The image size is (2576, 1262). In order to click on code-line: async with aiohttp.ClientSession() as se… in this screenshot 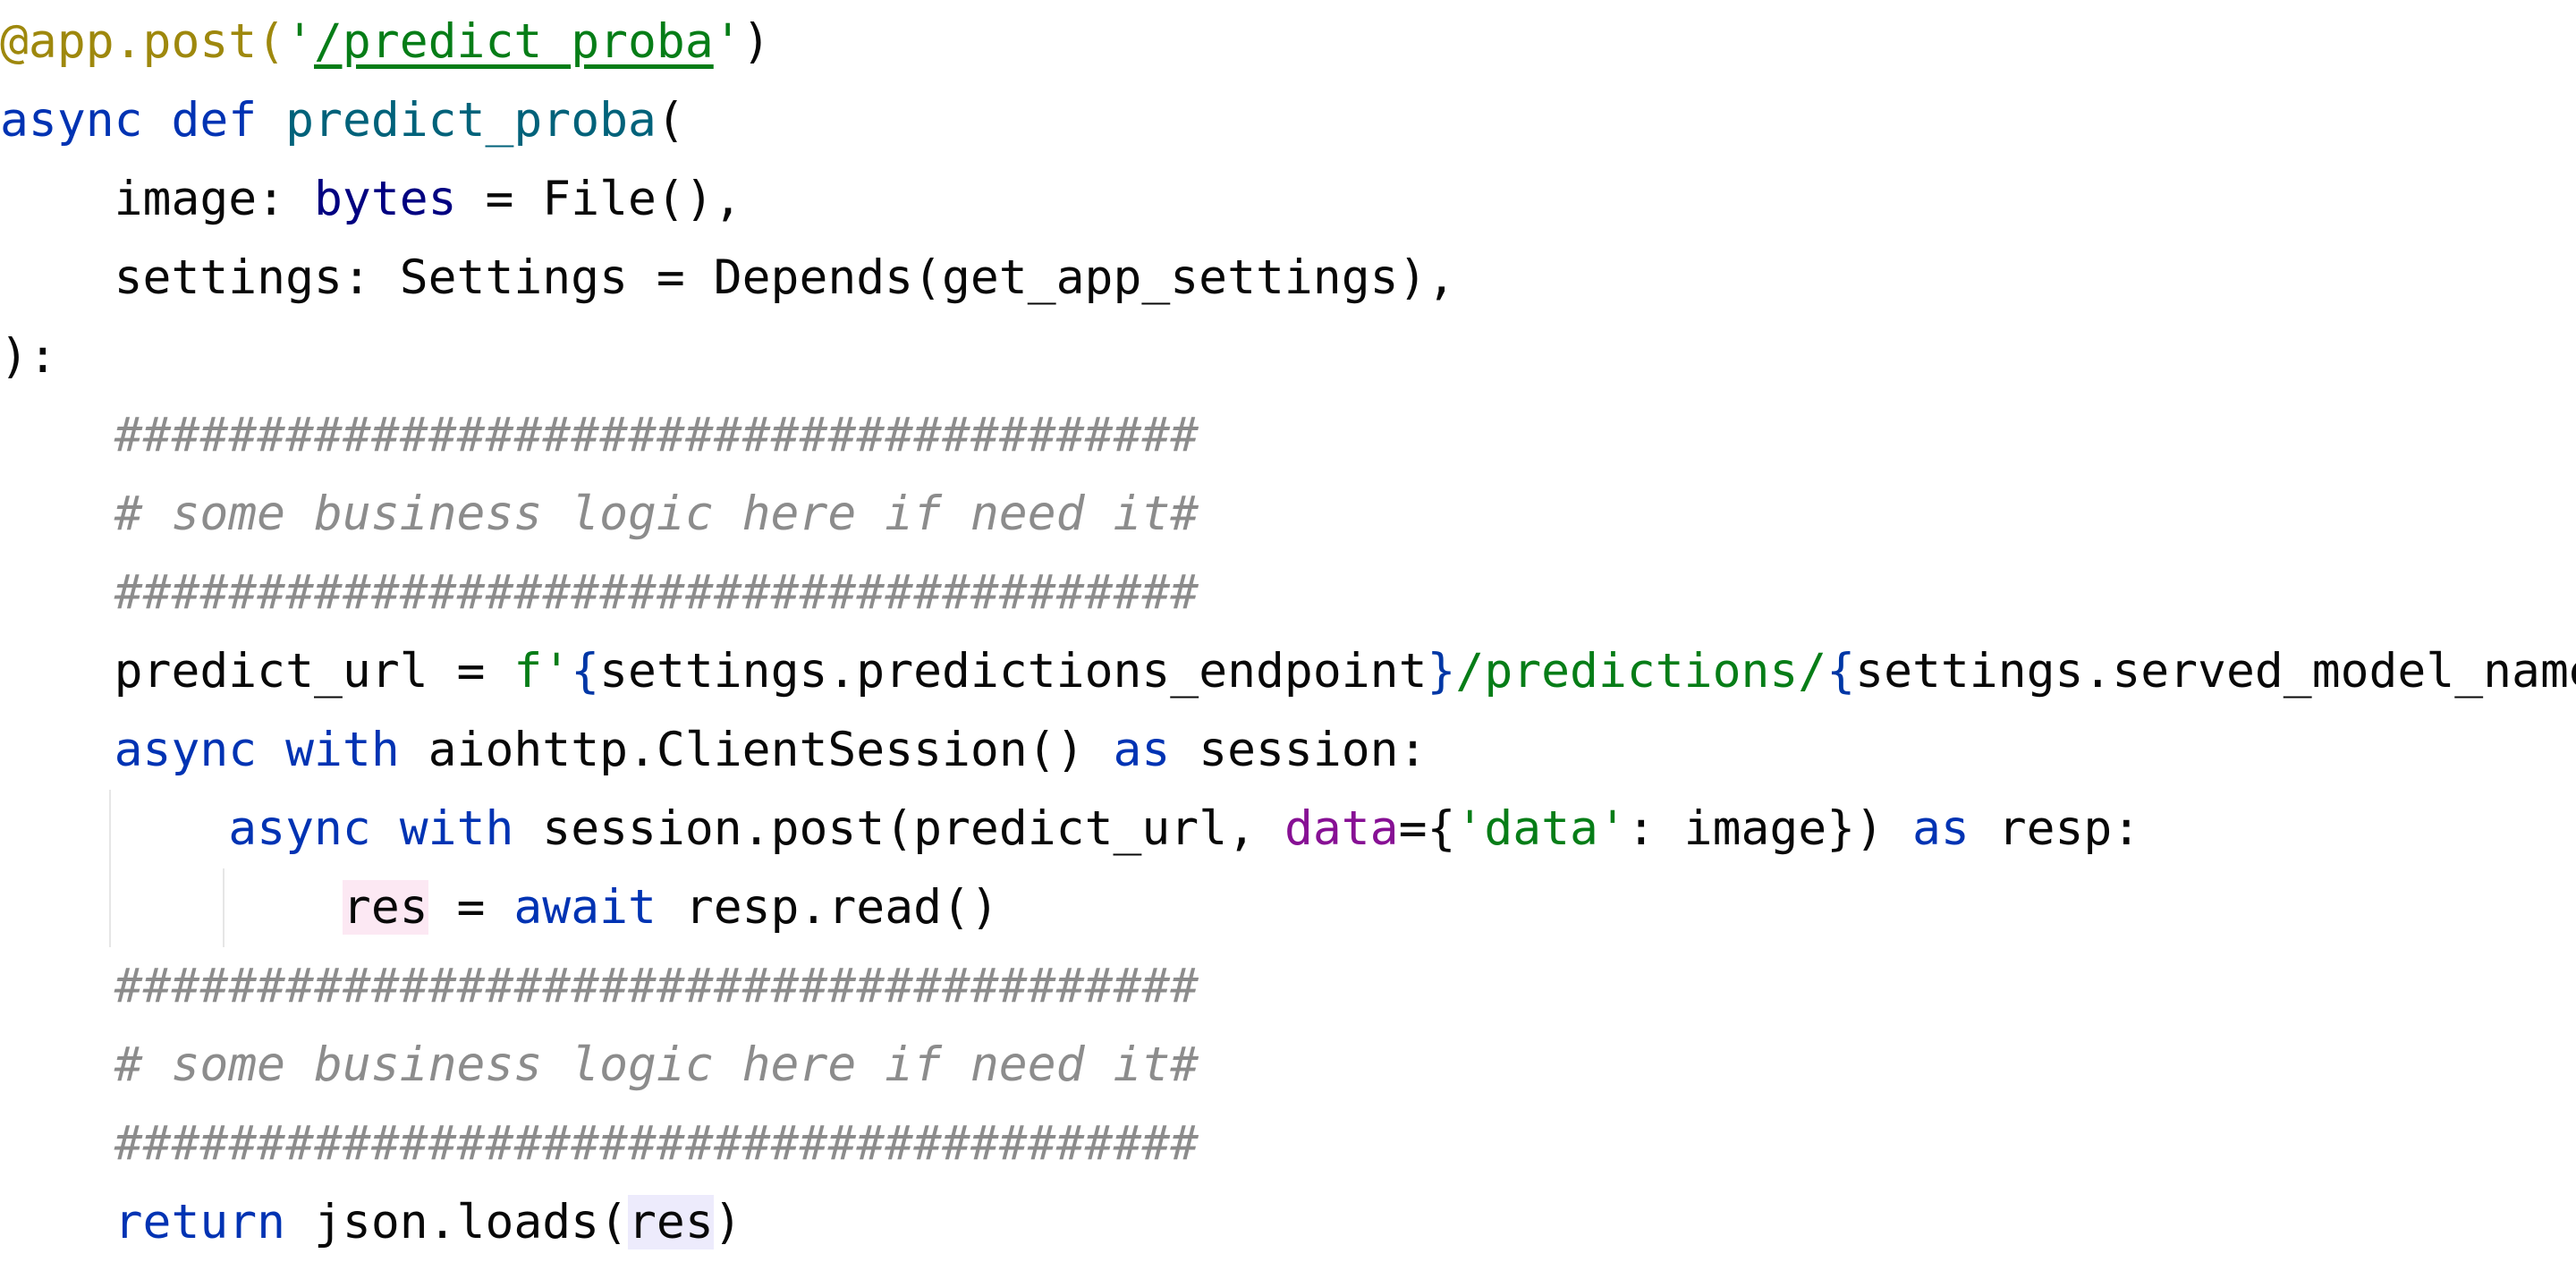, I will do `click(714, 750)`.